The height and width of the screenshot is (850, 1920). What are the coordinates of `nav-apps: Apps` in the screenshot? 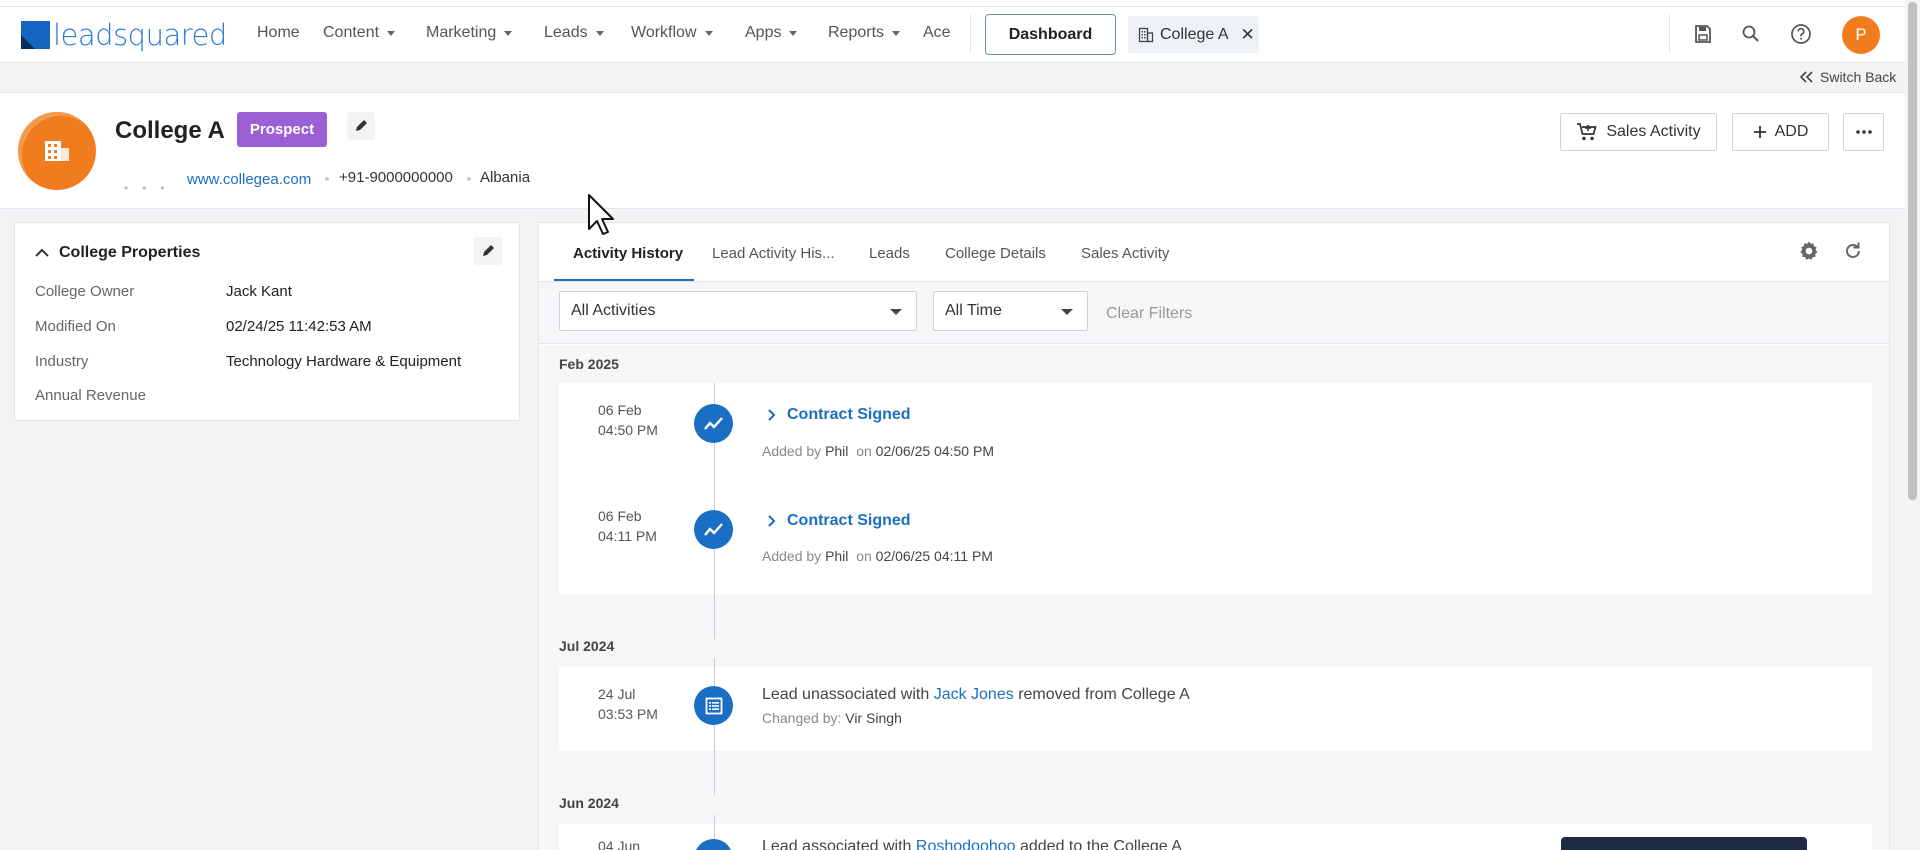 It's located at (771, 33).